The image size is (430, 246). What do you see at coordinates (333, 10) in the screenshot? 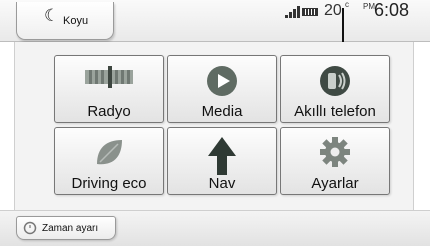
I see `temperature-value: 20` at bounding box center [333, 10].